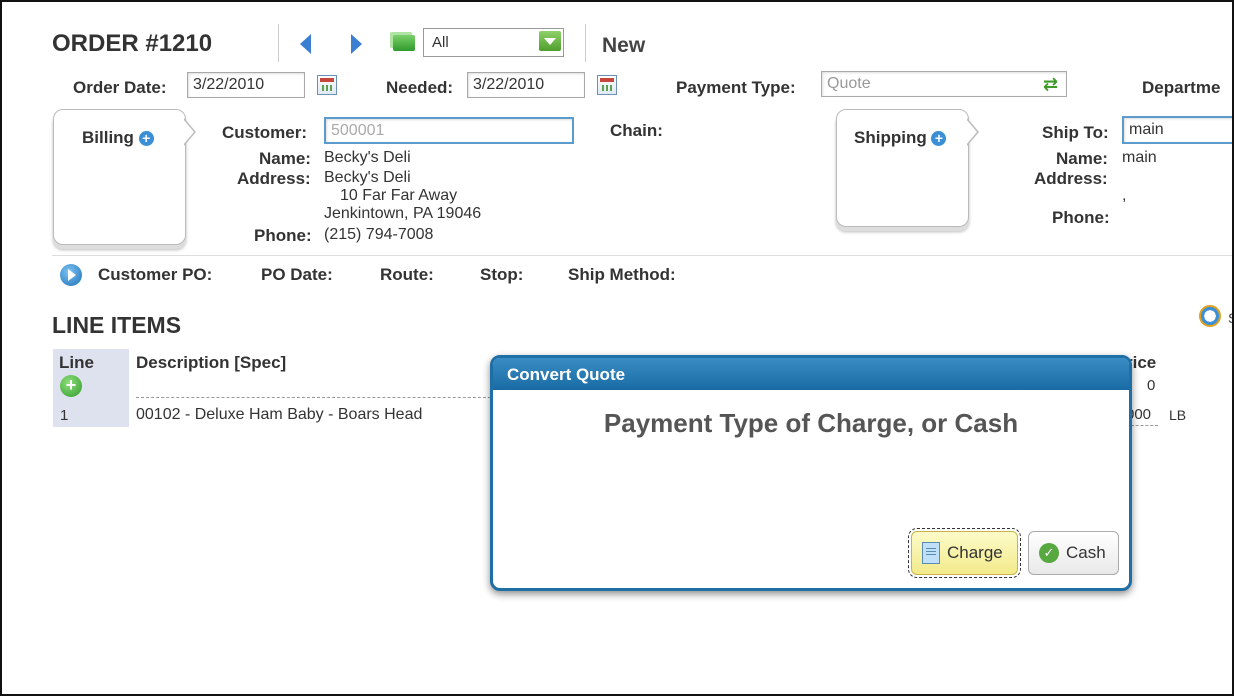 This screenshot has height=696, width=1234. What do you see at coordinates (211, 362) in the screenshot?
I see `description-column-header: Description [Spec]` at bounding box center [211, 362].